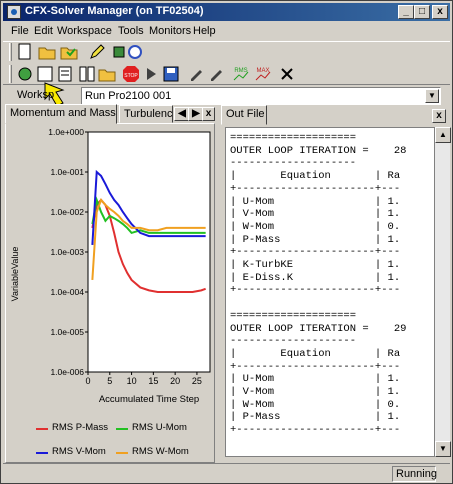 This screenshot has height=484, width=453. Describe the element at coordinates (406, 12) in the screenshot. I see `minimize-button: _` at that location.